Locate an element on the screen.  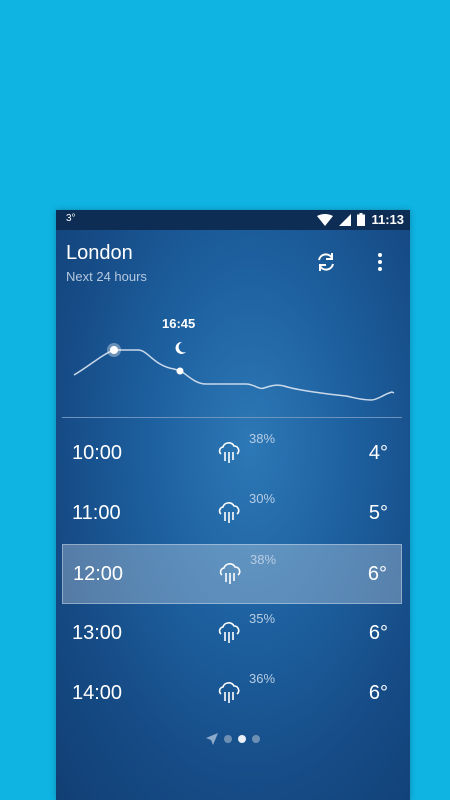
hour-temp: 5° is located at coordinates (378, 513).